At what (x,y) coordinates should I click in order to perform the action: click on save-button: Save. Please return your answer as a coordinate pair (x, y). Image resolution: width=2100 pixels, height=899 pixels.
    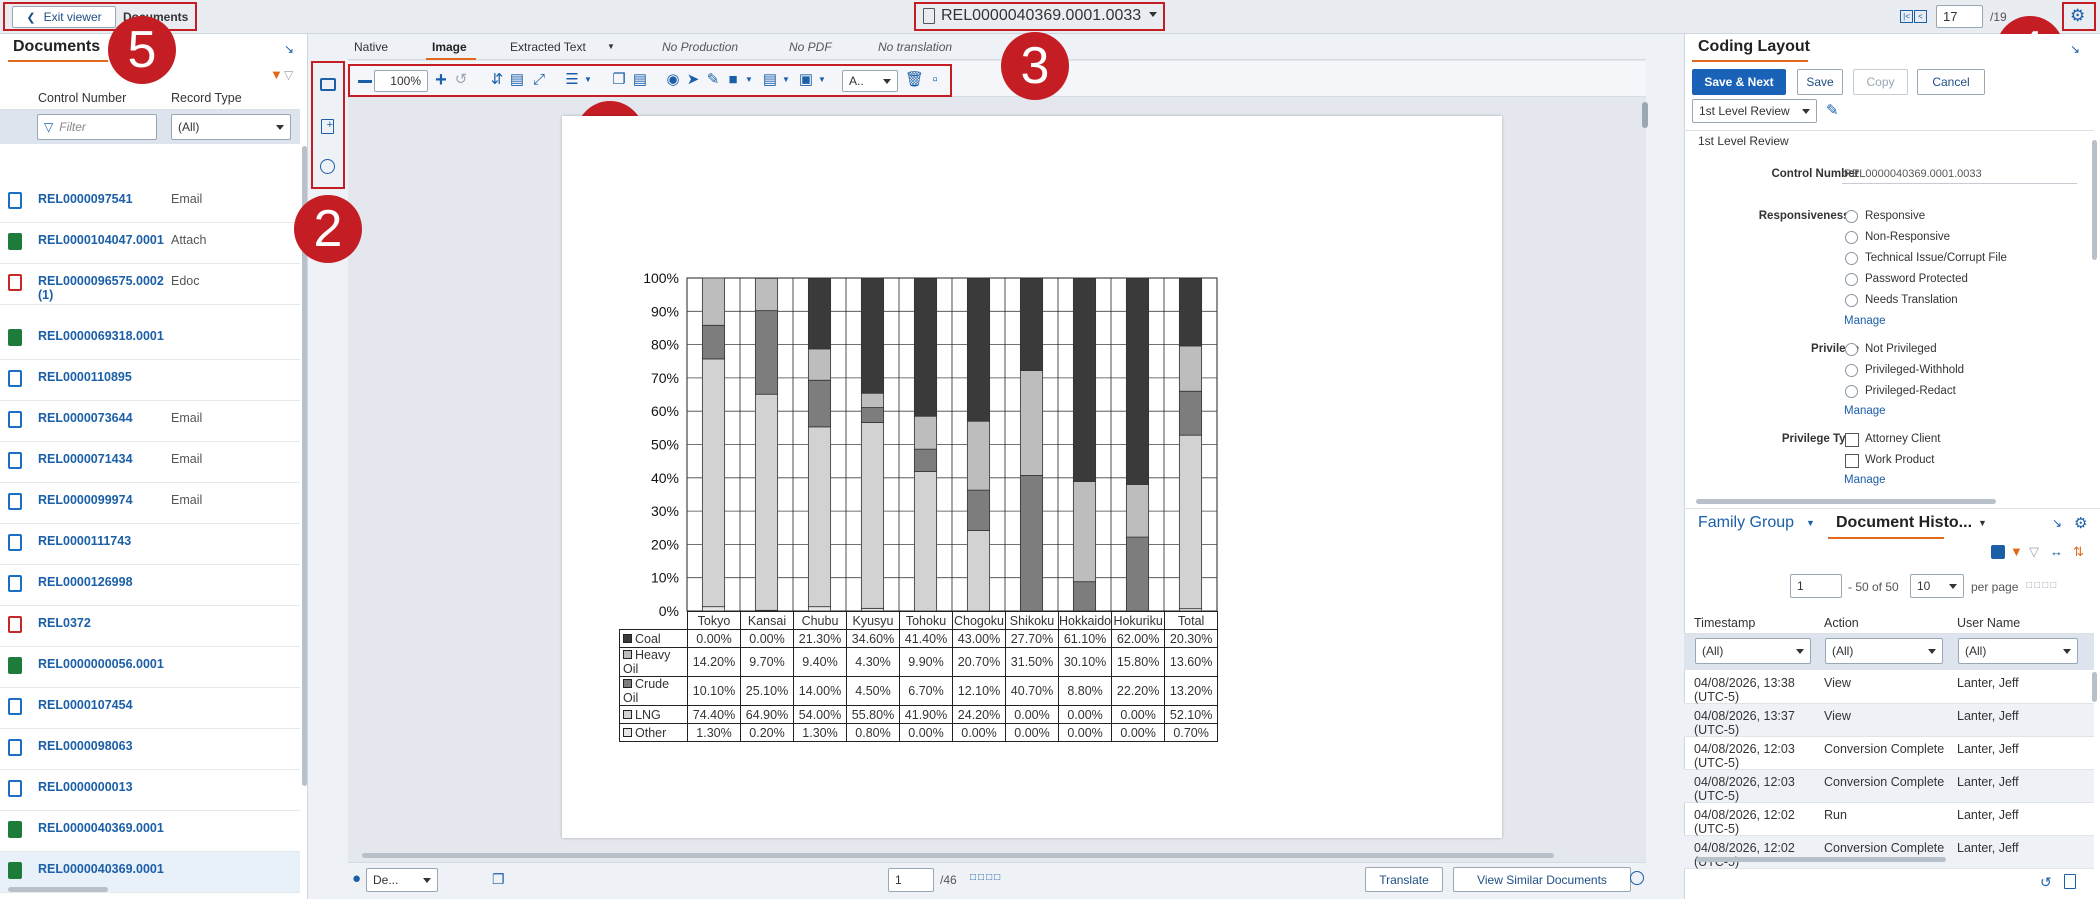
    Looking at the image, I should click on (1820, 82).